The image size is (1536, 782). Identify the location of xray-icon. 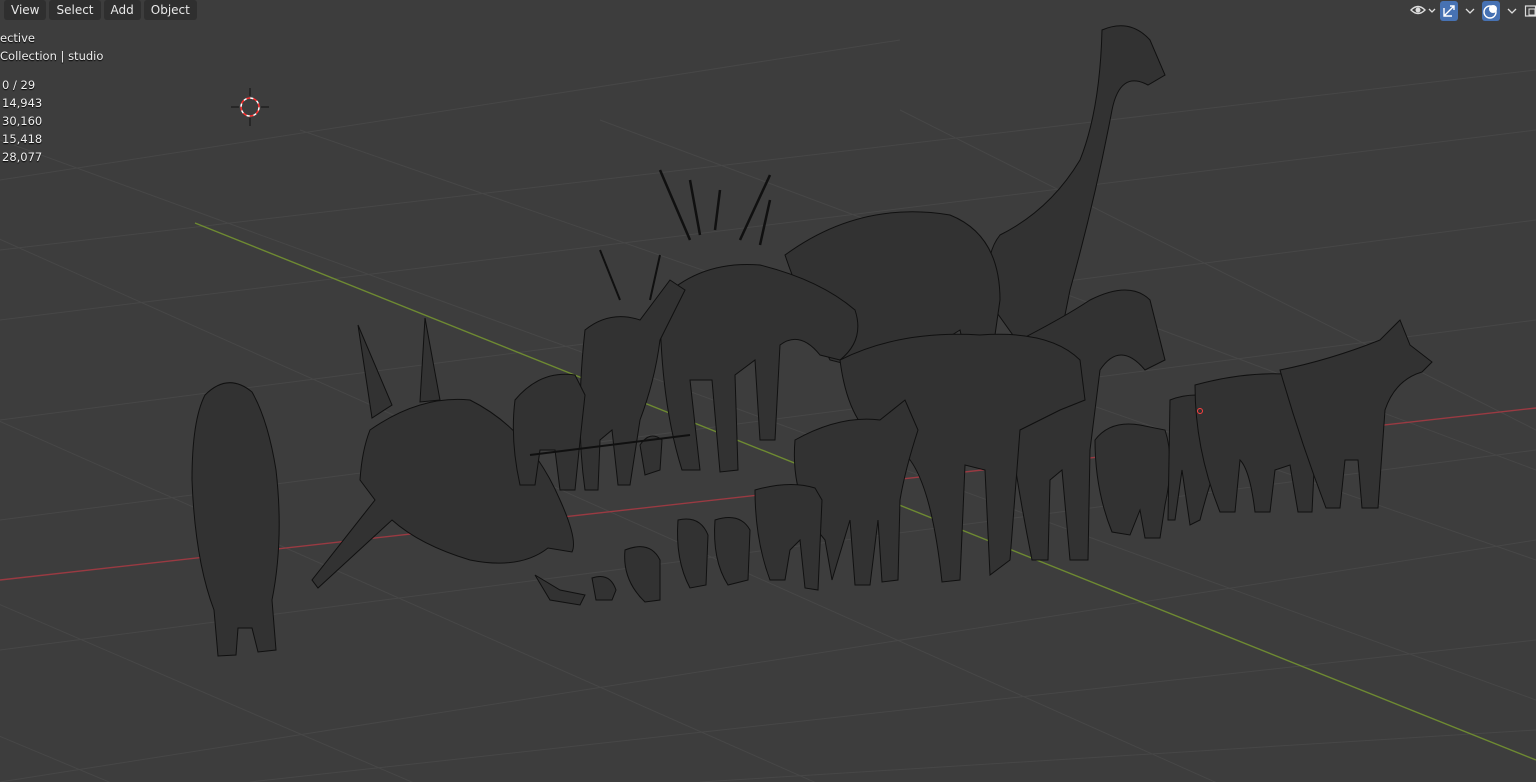
(1530, 11).